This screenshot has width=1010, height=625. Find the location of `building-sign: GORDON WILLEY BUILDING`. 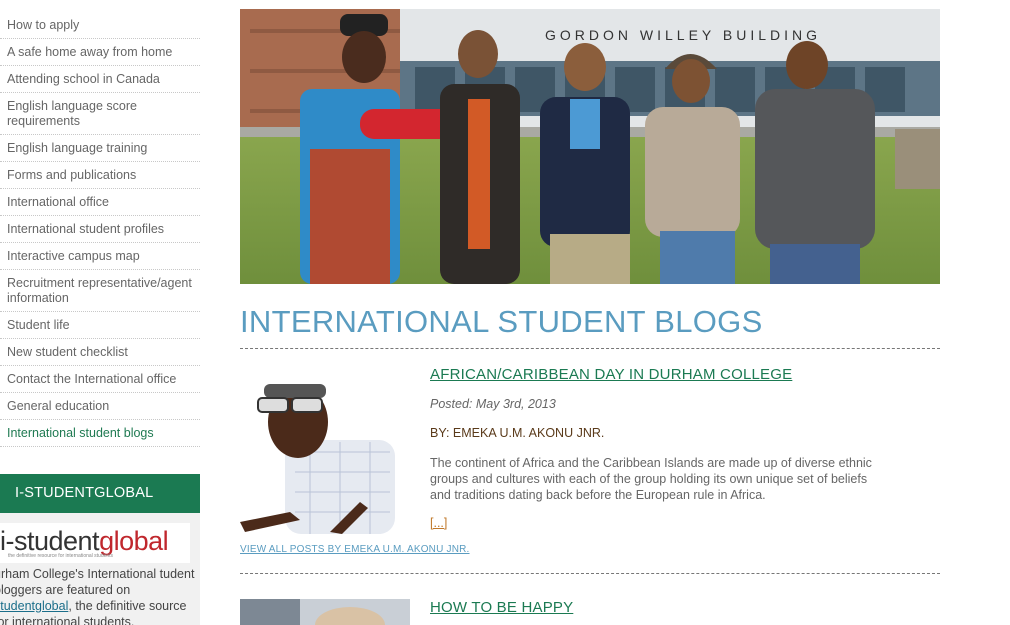

building-sign: GORDON WILLEY BUILDING is located at coordinates (683, 35).